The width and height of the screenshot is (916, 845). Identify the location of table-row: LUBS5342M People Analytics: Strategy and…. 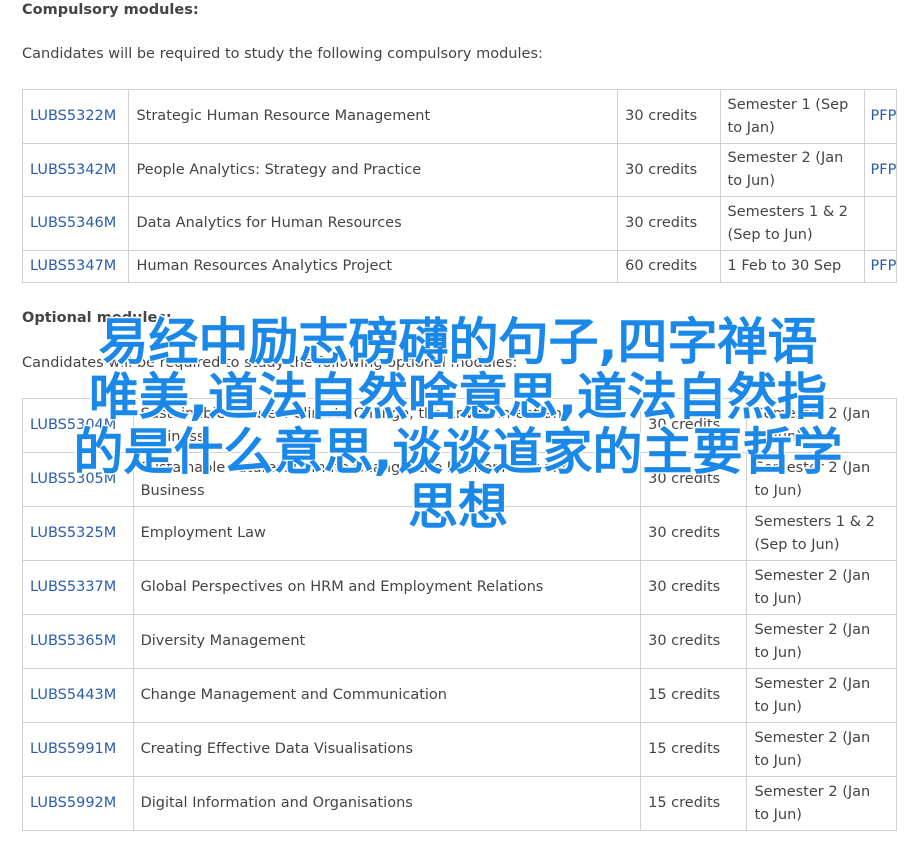
(459, 170).